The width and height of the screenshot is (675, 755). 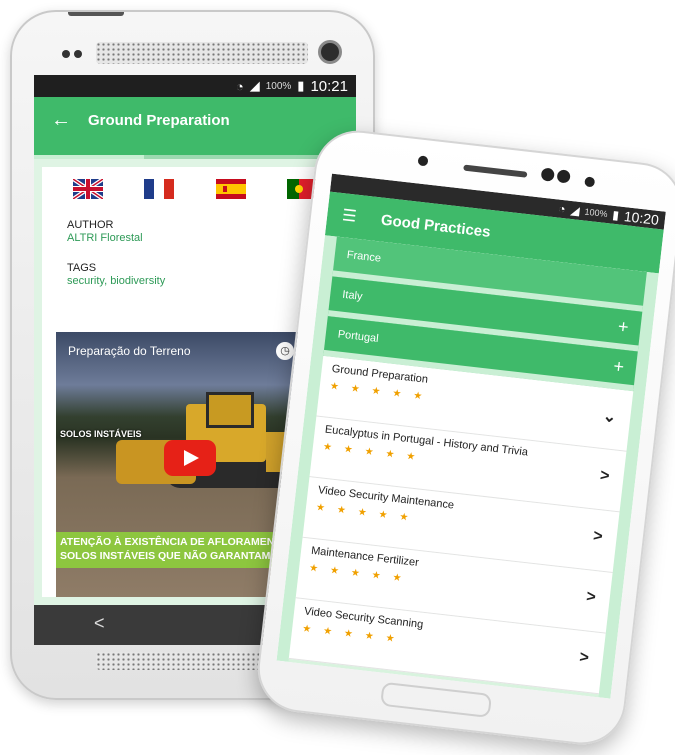 I want to click on country-label: France, so click(x=364, y=256).